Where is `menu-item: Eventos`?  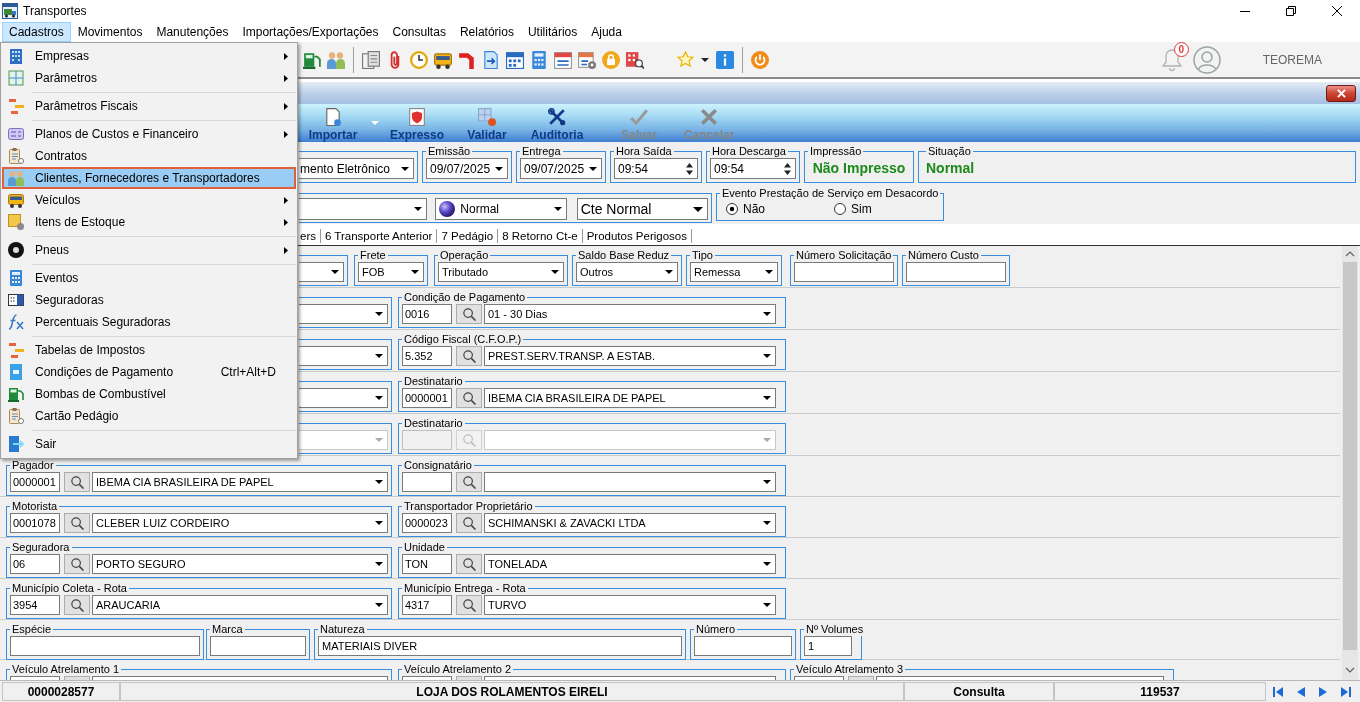 menu-item: Eventos is located at coordinates (149, 278).